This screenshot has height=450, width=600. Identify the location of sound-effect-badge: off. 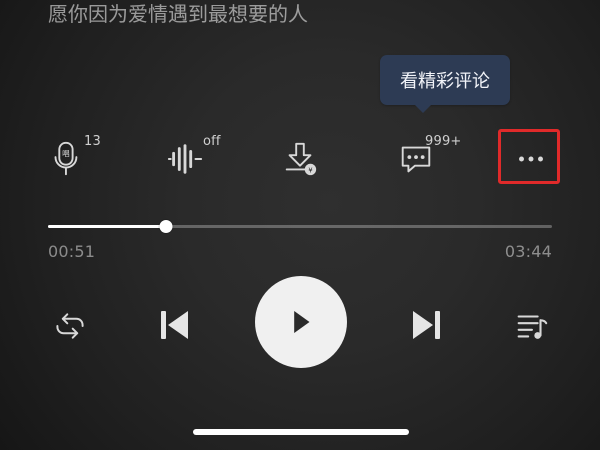
(212, 141).